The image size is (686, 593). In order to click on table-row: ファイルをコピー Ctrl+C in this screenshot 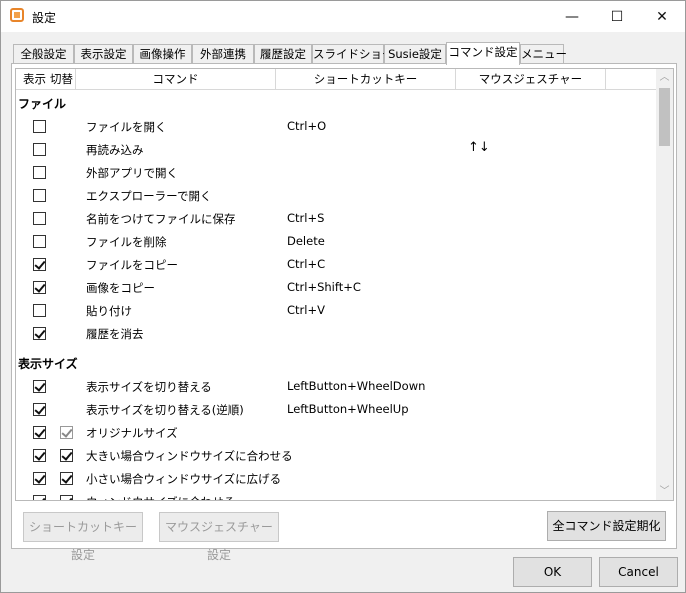, I will do `click(336, 265)`.